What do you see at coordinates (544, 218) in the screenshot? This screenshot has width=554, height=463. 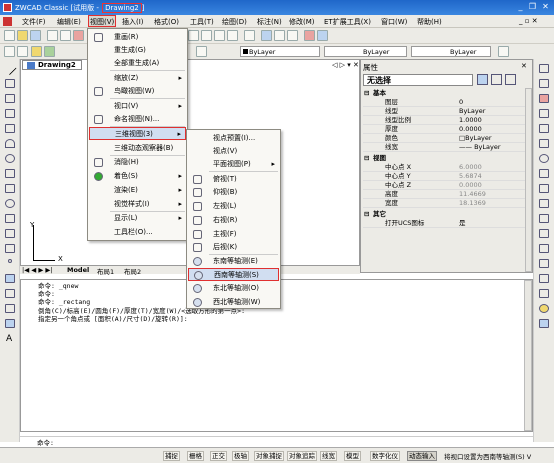 I see `trim-icon` at bounding box center [544, 218].